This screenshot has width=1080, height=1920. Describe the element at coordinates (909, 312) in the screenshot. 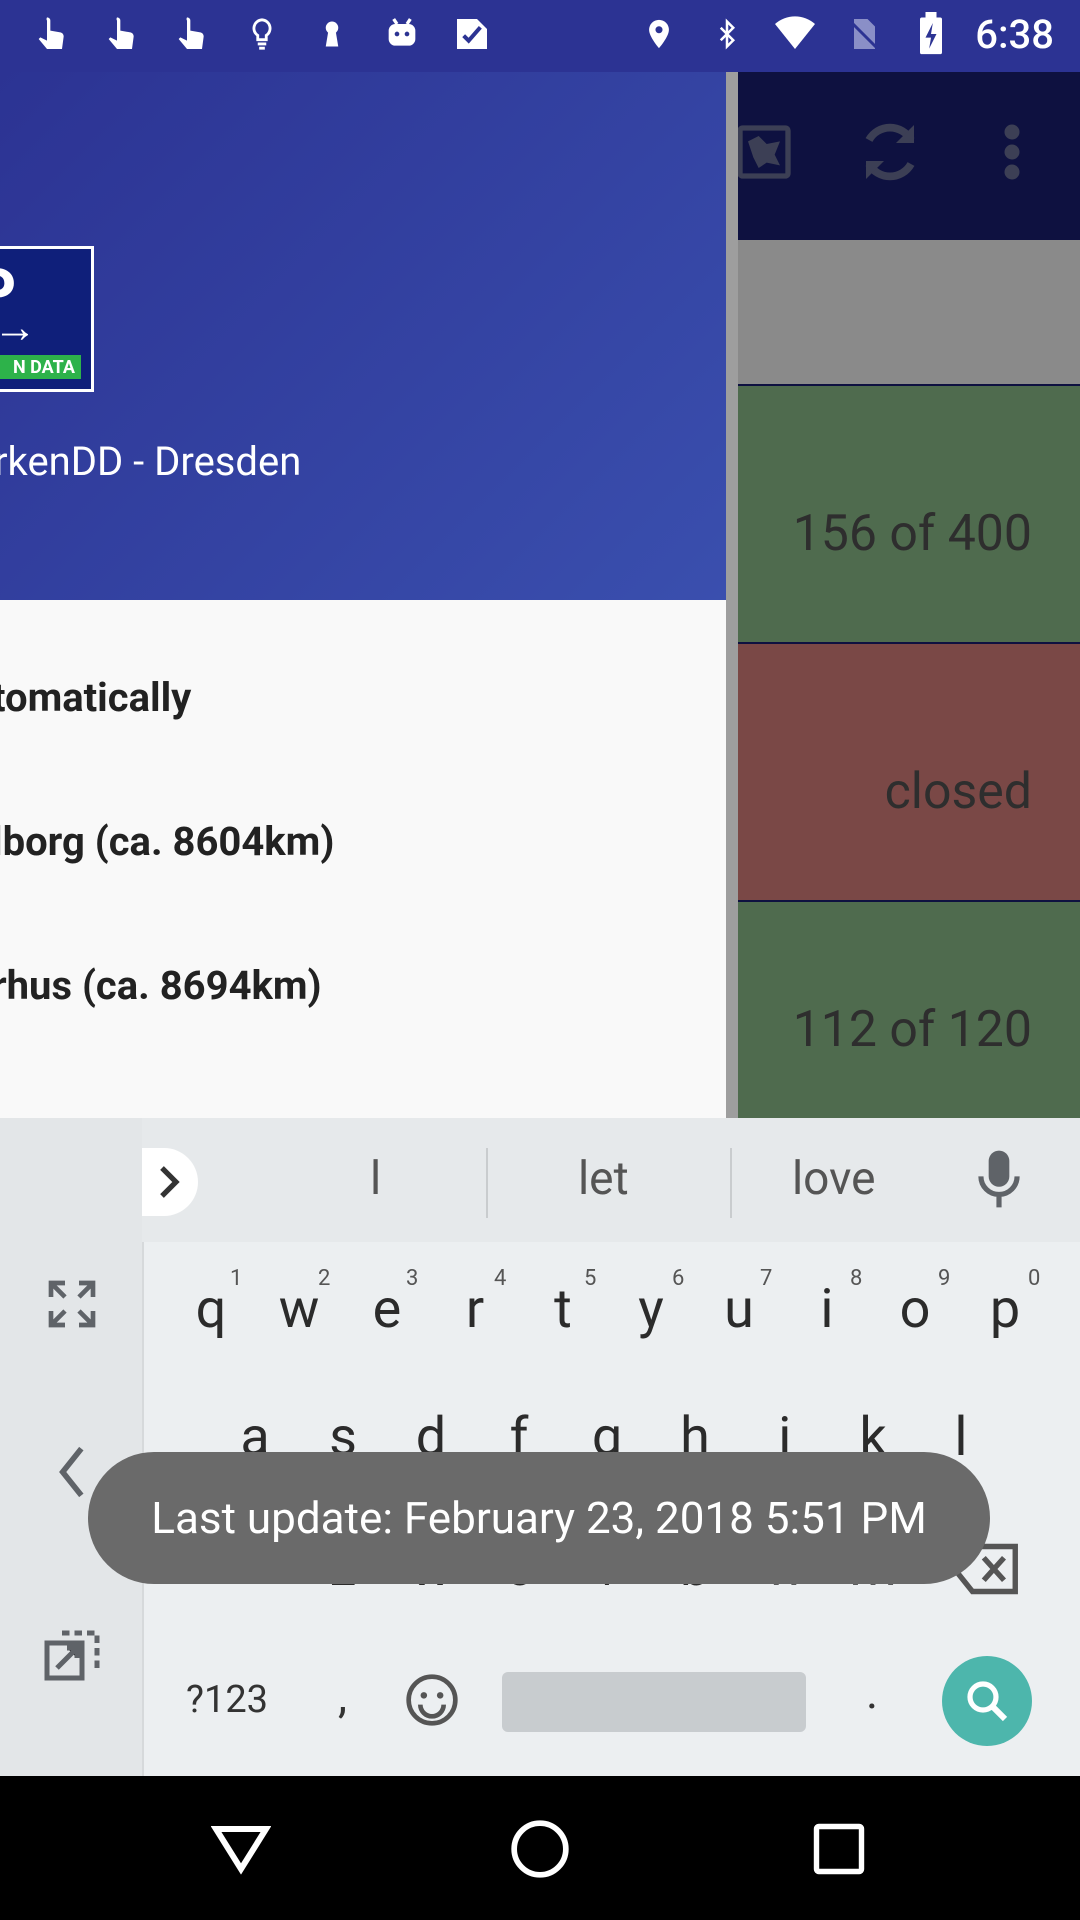

I see `lot-row-header` at that location.